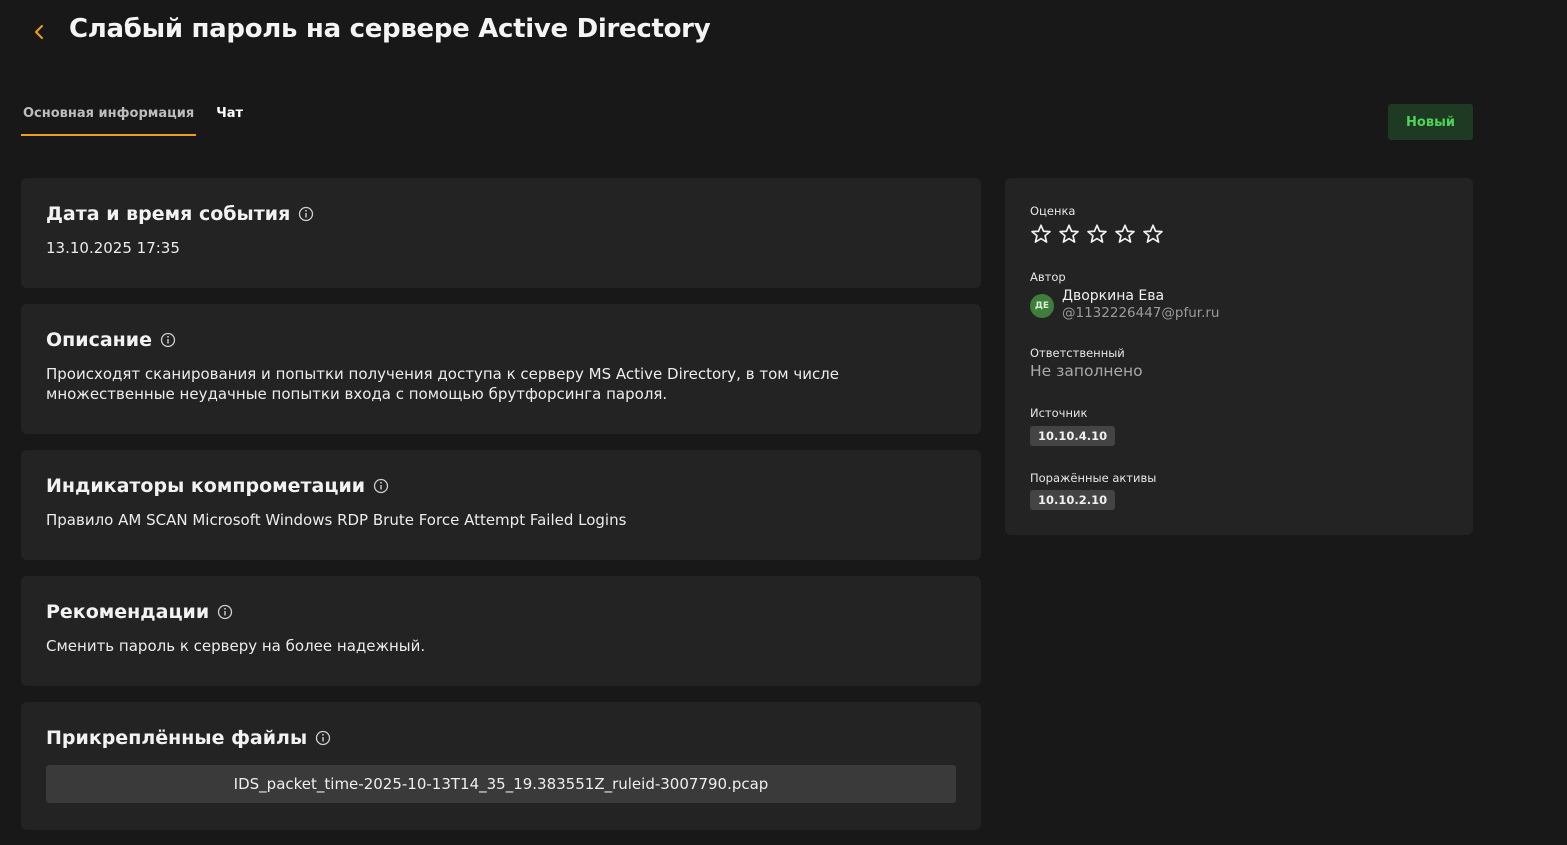 This screenshot has height=845, width=1567. I want to click on tab-bar: Основная информация Чат, so click(133, 119).